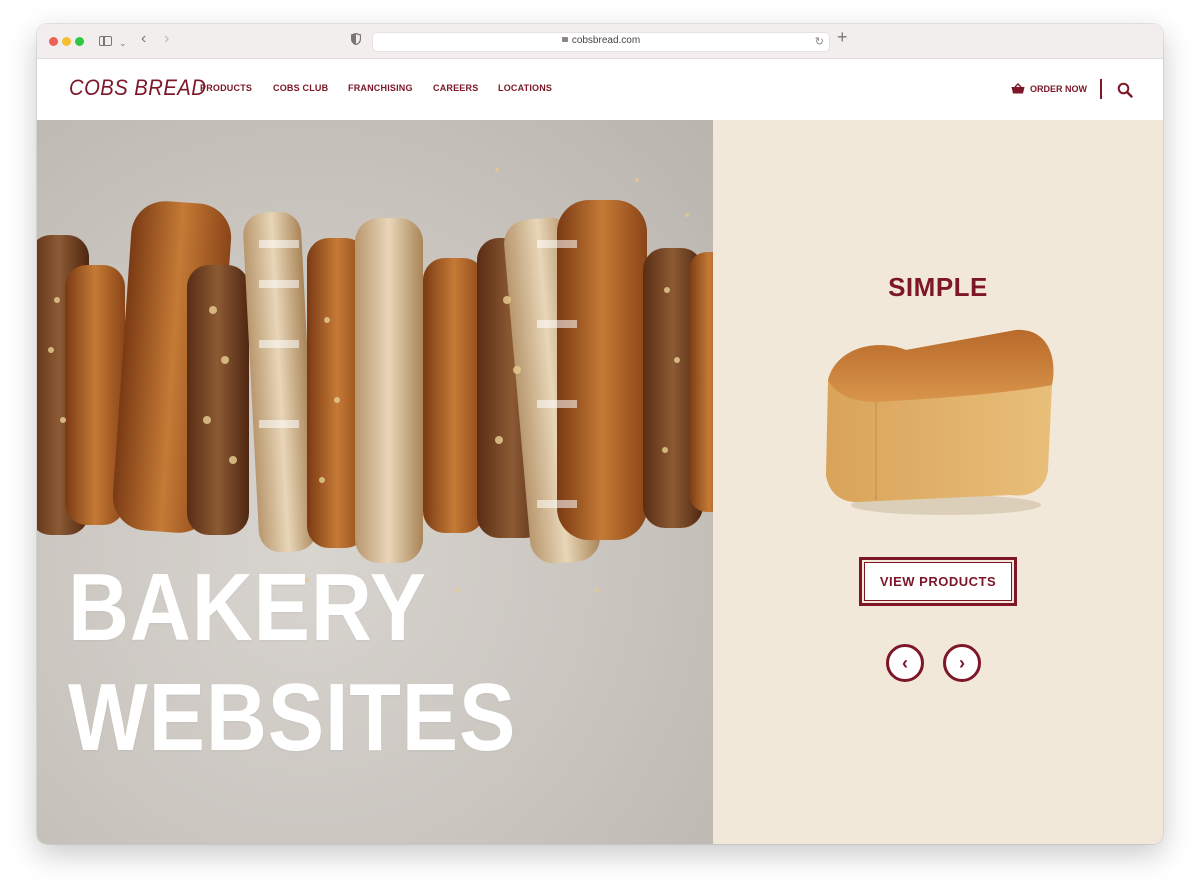 Image resolution: width=1200 pixels, height=894 pixels. Describe the element at coordinates (79, 41) in the screenshot. I see `maximize-window-button` at that location.